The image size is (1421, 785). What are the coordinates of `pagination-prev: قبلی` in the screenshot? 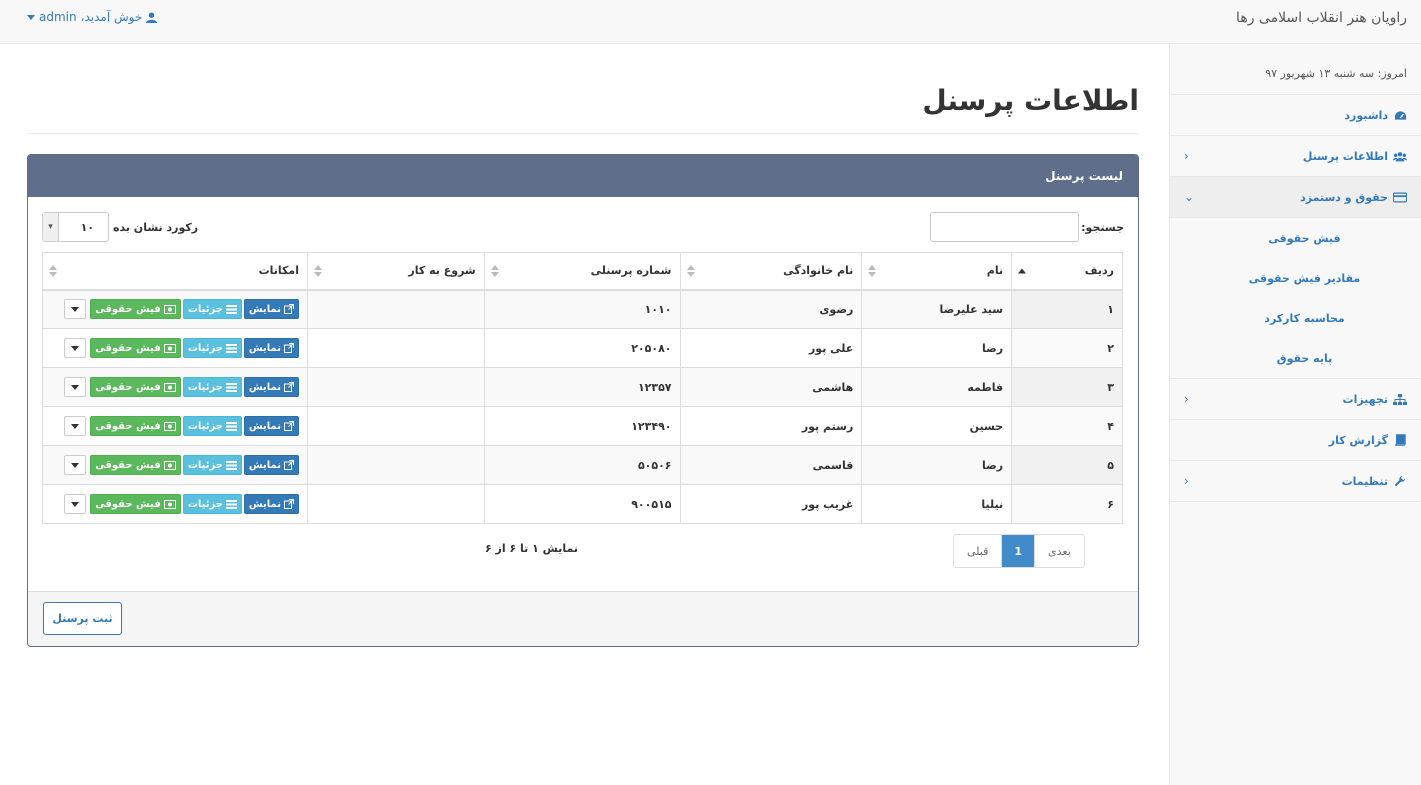 It's located at (978, 551).